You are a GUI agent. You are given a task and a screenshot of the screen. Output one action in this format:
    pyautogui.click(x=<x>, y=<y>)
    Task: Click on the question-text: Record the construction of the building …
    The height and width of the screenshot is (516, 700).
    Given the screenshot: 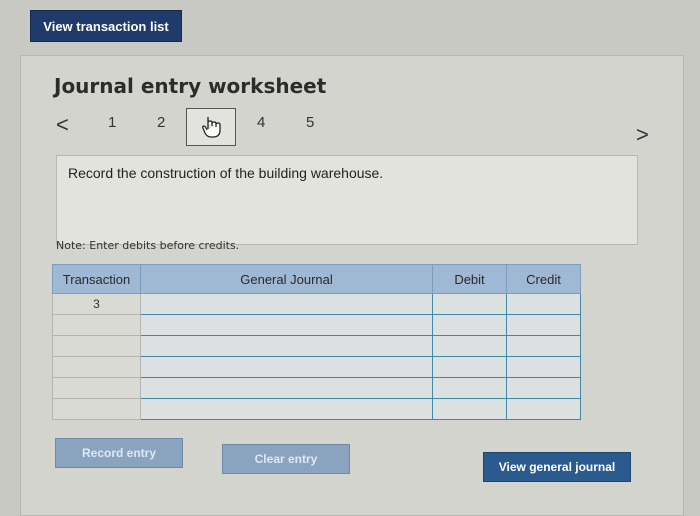 What is the action you would take?
    pyautogui.click(x=226, y=173)
    